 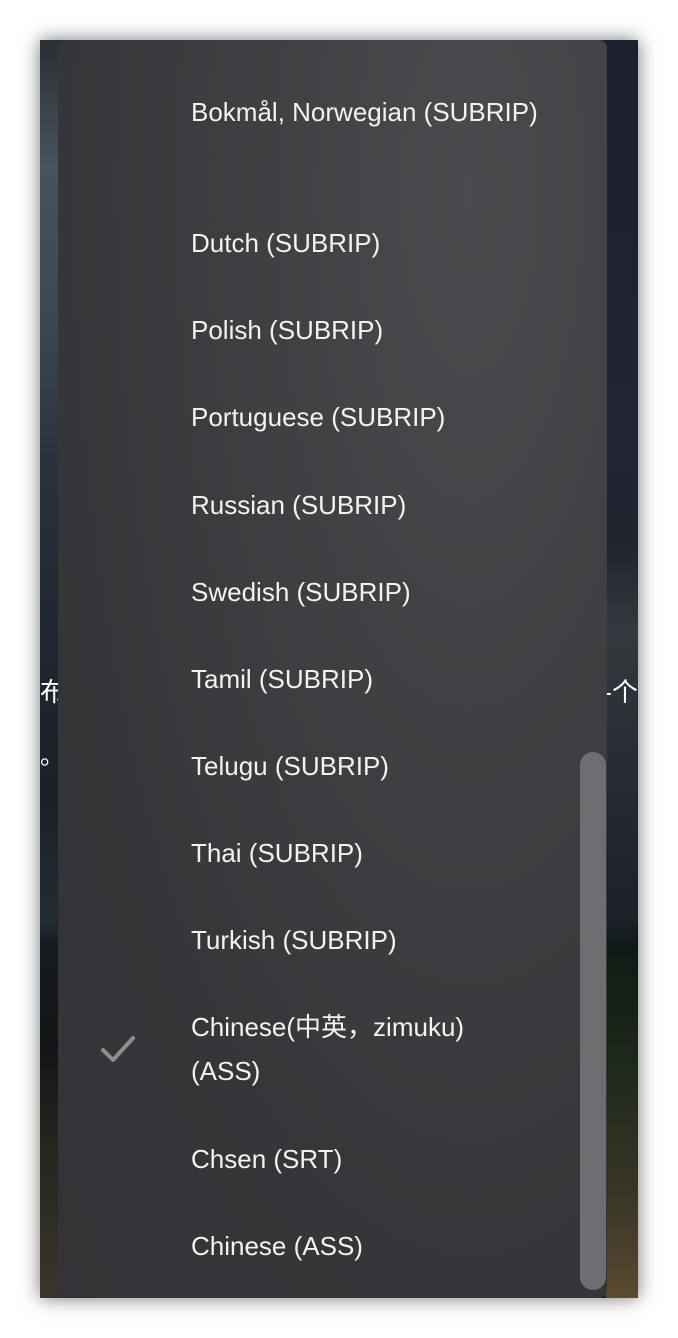 I want to click on menu-item-label: Chinese(中英，zimuku)(ASS), so click(x=328, y=1049).